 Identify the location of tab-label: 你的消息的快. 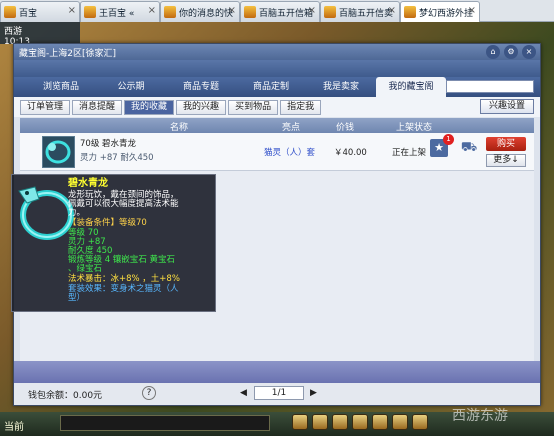
(206, 14).